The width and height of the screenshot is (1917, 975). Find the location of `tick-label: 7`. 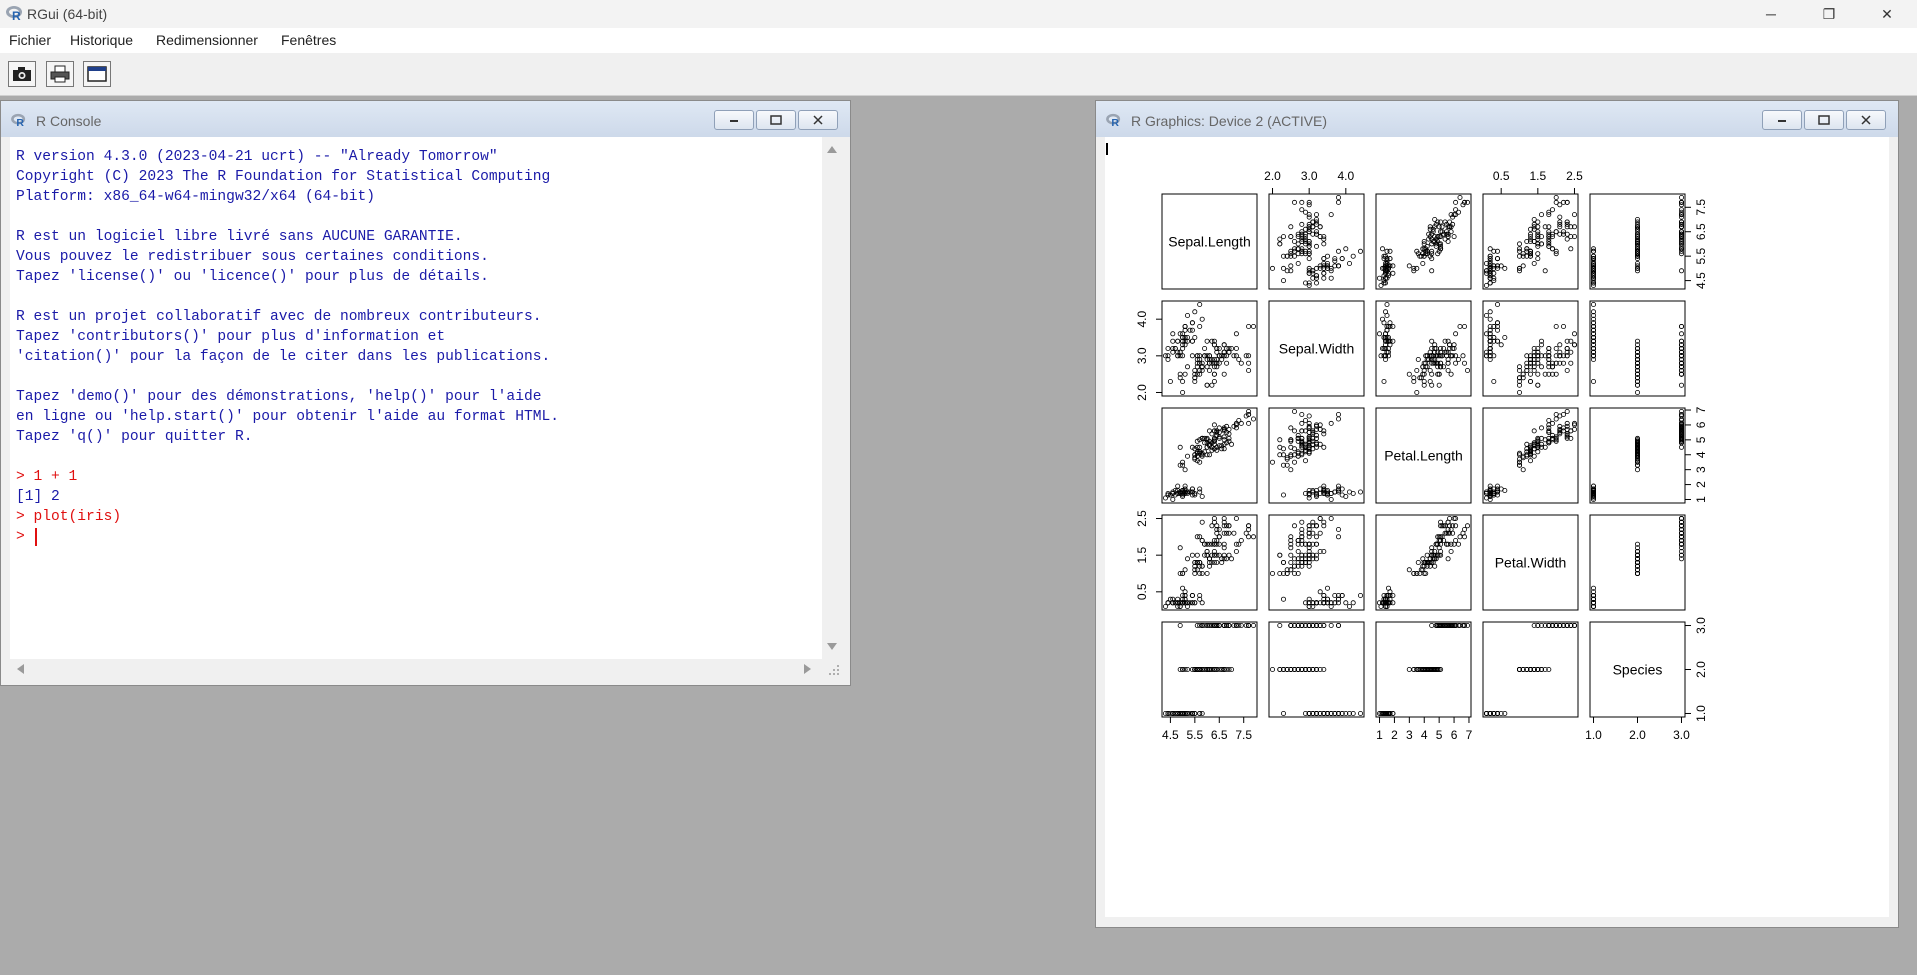

tick-label: 7 is located at coordinates (1701, 409).